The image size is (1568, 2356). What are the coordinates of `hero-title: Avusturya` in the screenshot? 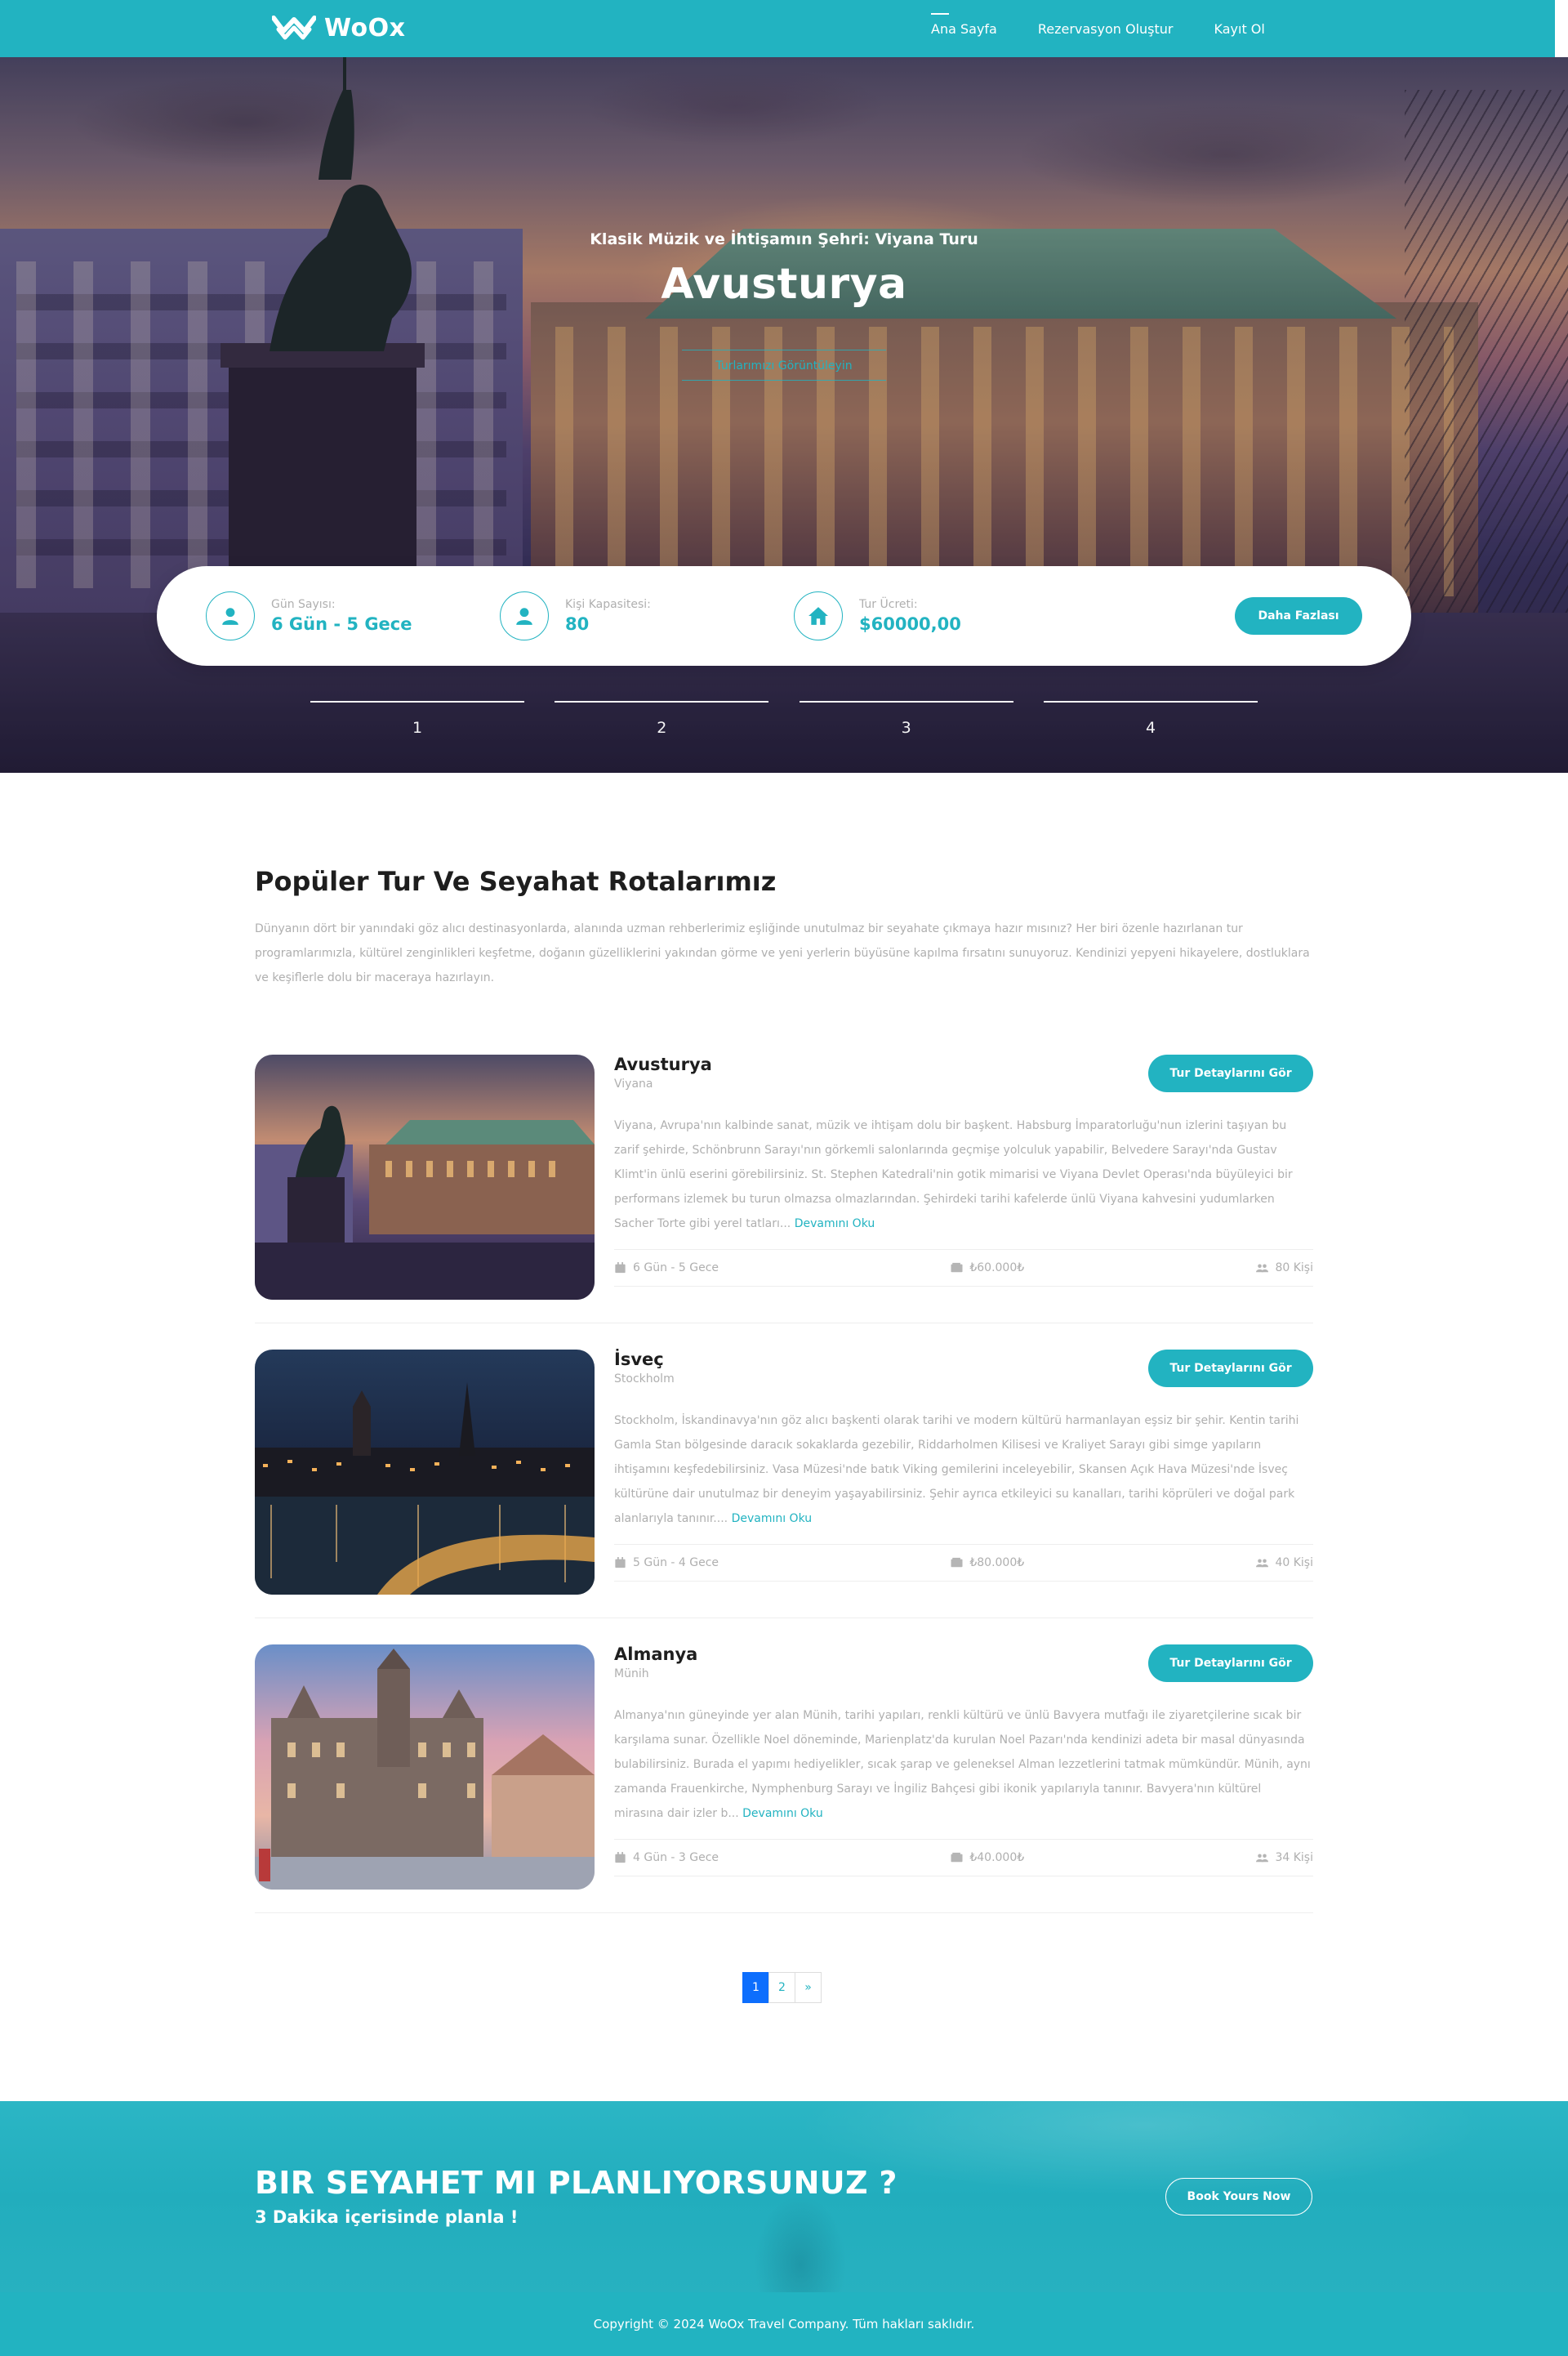 It's located at (784, 284).